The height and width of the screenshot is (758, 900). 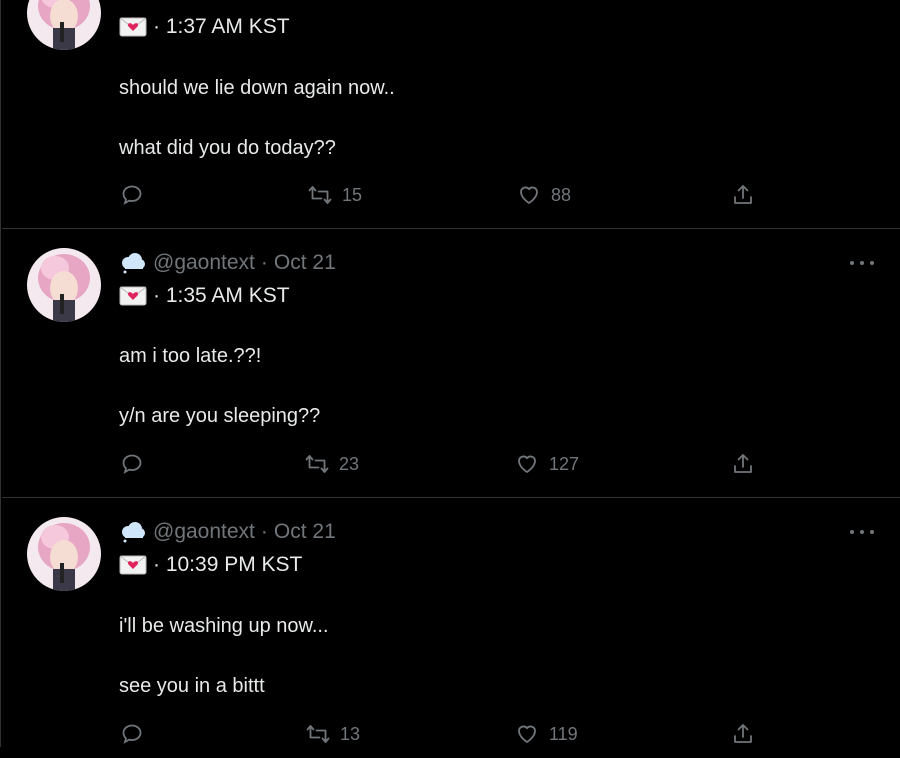 I want to click on like-count: 119, so click(x=563, y=733).